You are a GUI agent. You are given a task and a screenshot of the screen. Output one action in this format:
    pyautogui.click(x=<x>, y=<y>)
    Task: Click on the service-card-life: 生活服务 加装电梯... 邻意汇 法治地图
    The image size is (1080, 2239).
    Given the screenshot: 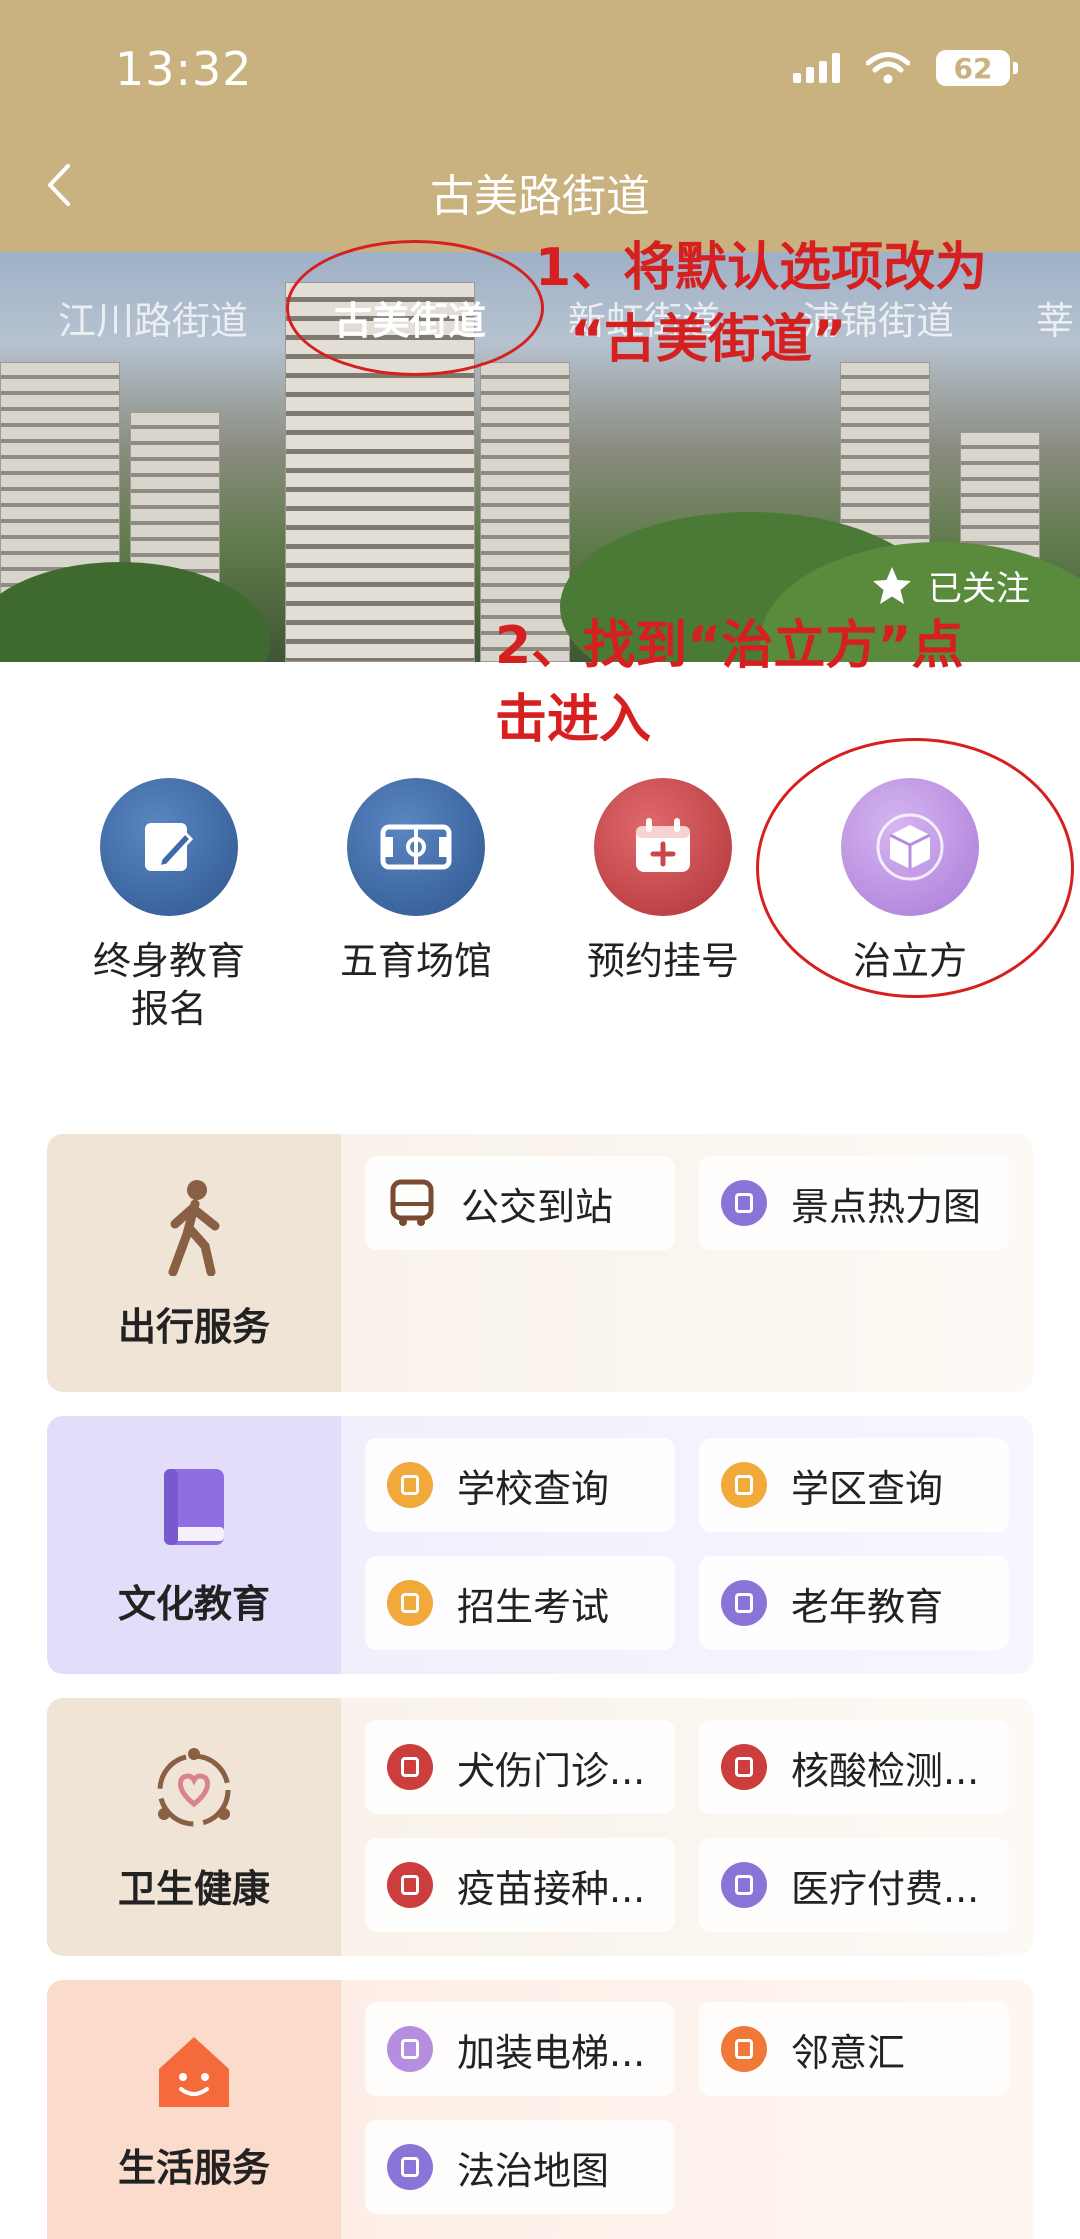 What is the action you would take?
    pyautogui.click(x=540, y=2109)
    